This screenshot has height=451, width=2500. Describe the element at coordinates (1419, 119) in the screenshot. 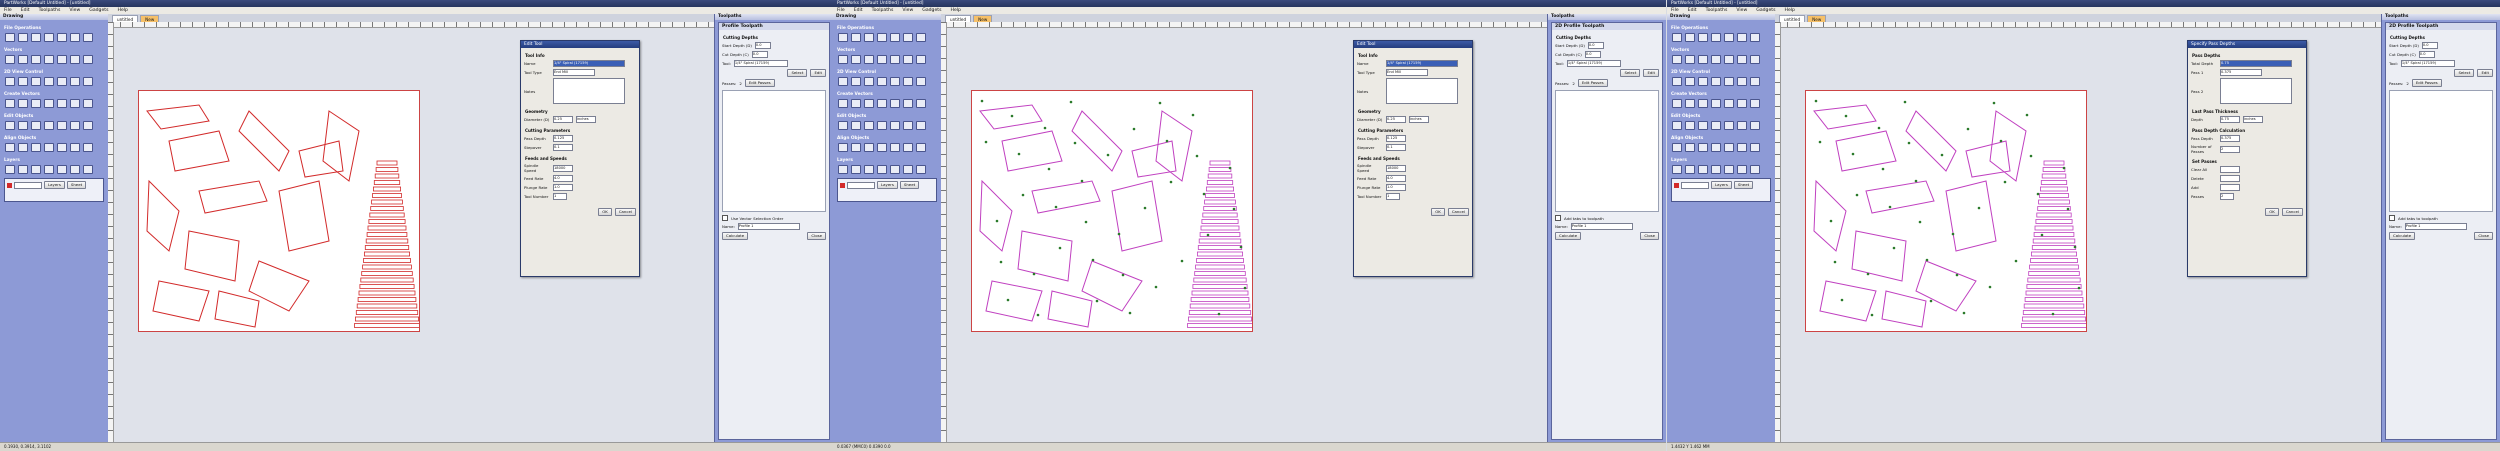

I see `dialog-units-select: inches` at that location.